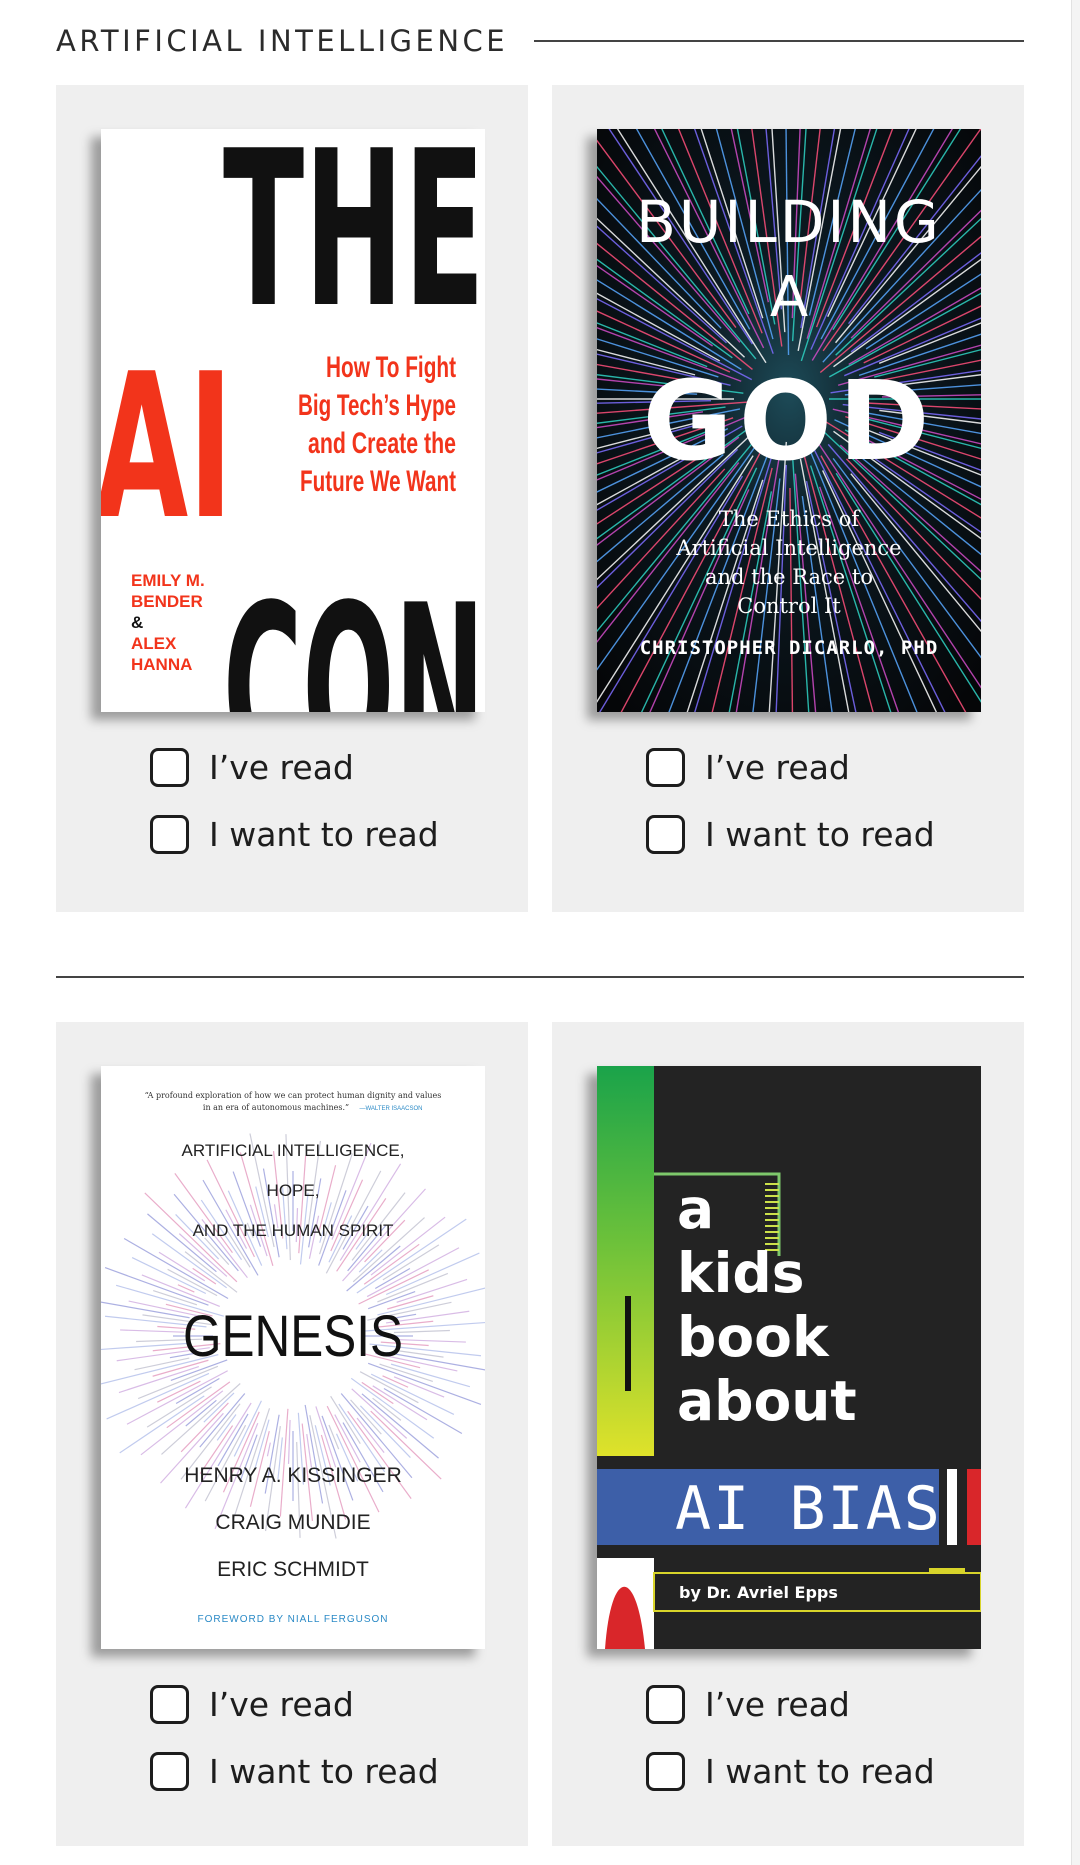  I want to click on scrollbar, so click(1075, 932).